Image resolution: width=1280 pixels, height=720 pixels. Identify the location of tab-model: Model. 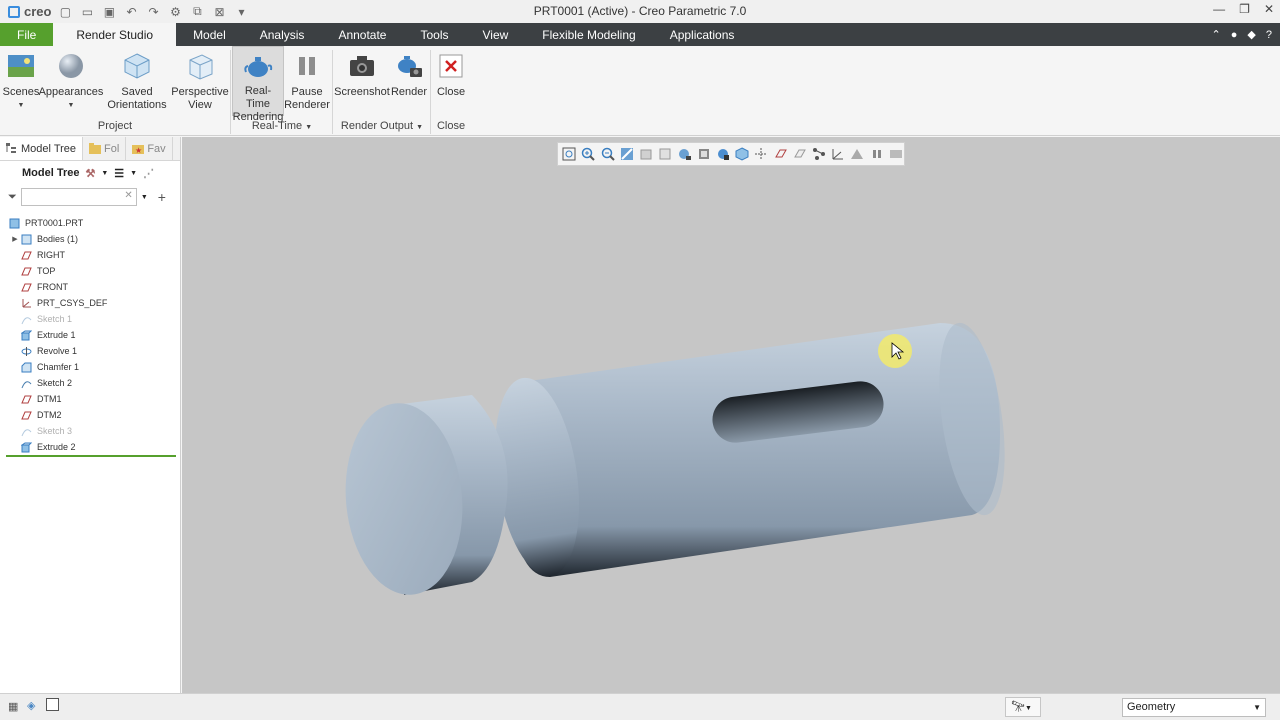
(209, 34).